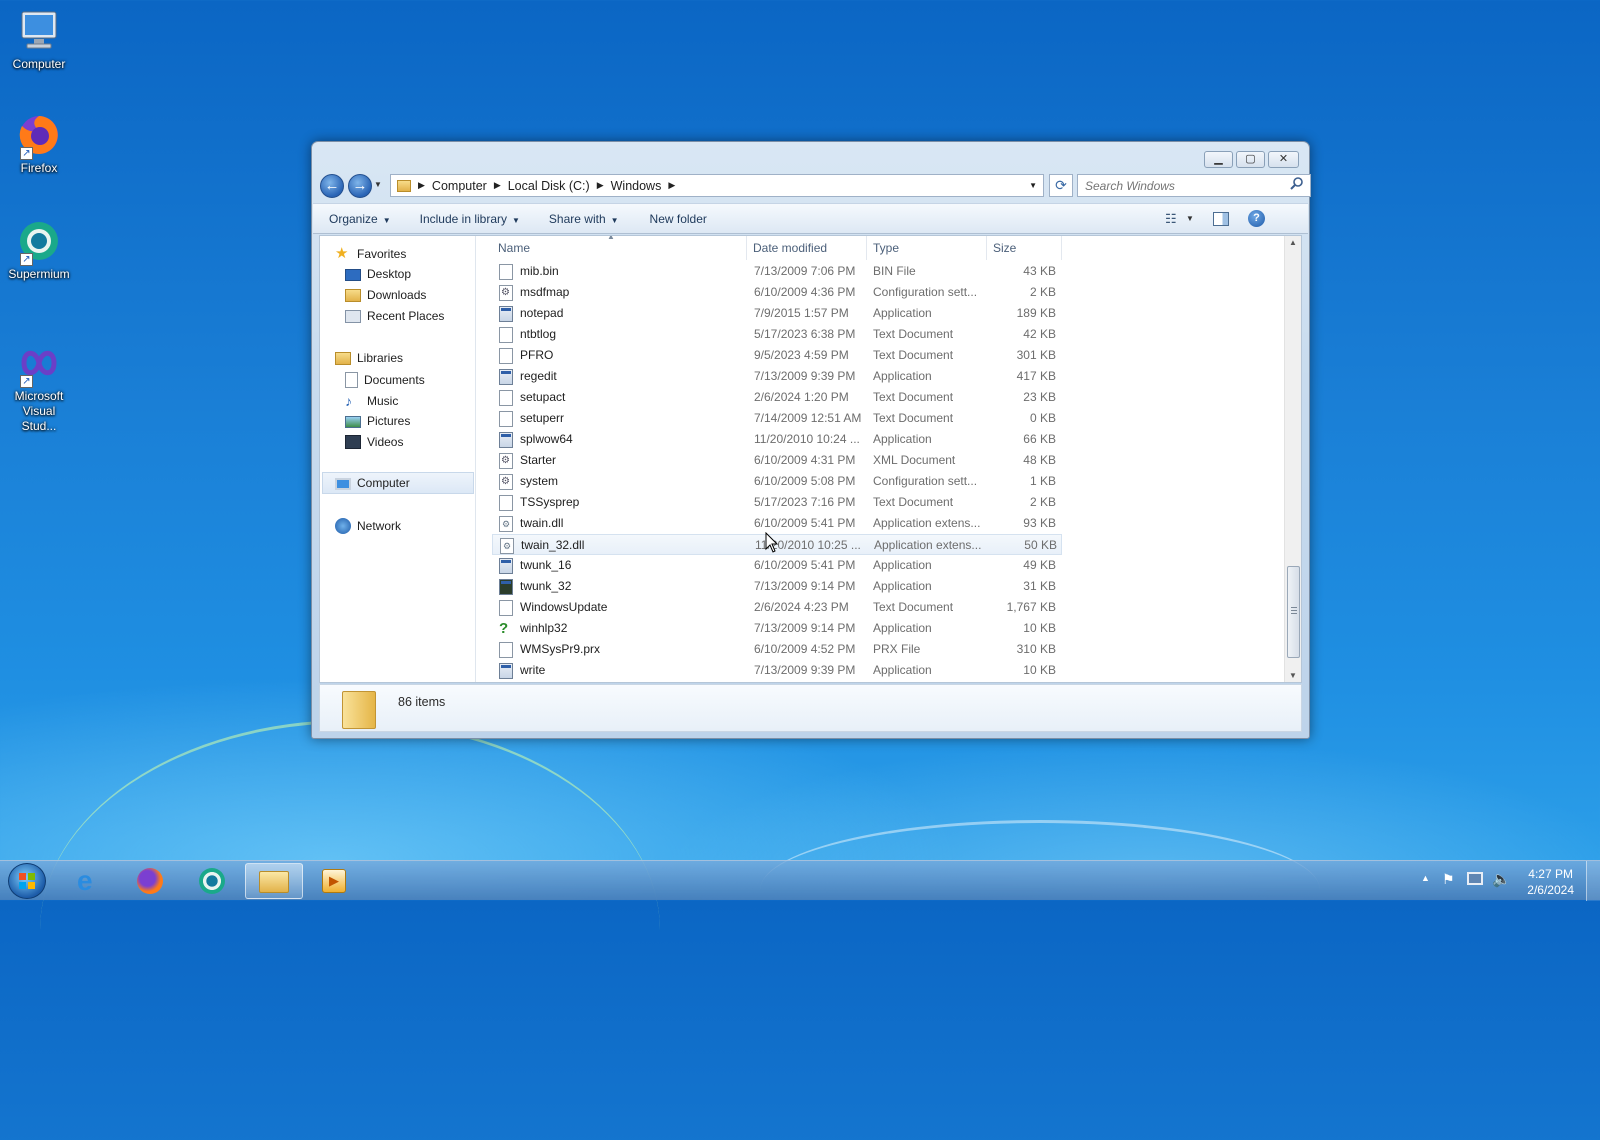 This screenshot has width=1600, height=1140. What do you see at coordinates (1250, 159) in the screenshot?
I see `maximize-button: ▢` at bounding box center [1250, 159].